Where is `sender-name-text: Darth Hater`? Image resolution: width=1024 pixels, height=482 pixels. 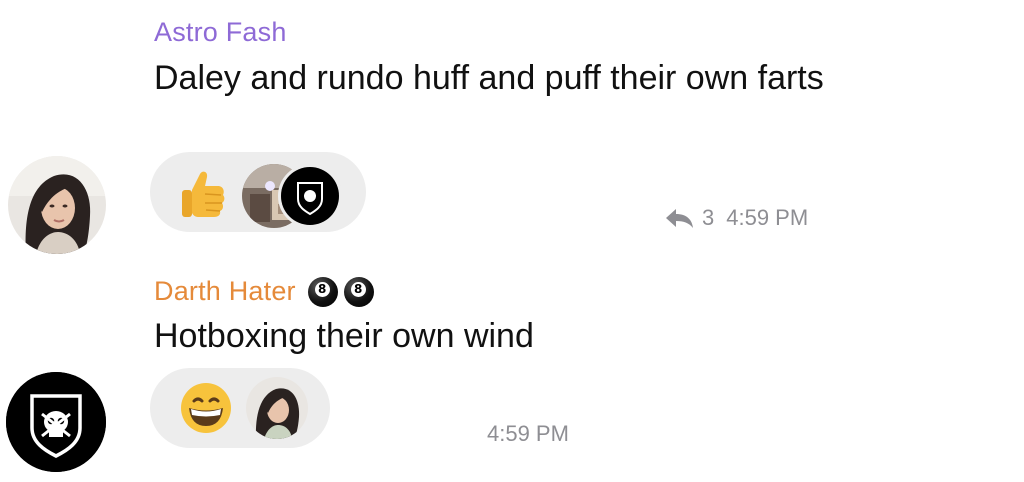 sender-name-text: Darth Hater is located at coordinates (225, 291).